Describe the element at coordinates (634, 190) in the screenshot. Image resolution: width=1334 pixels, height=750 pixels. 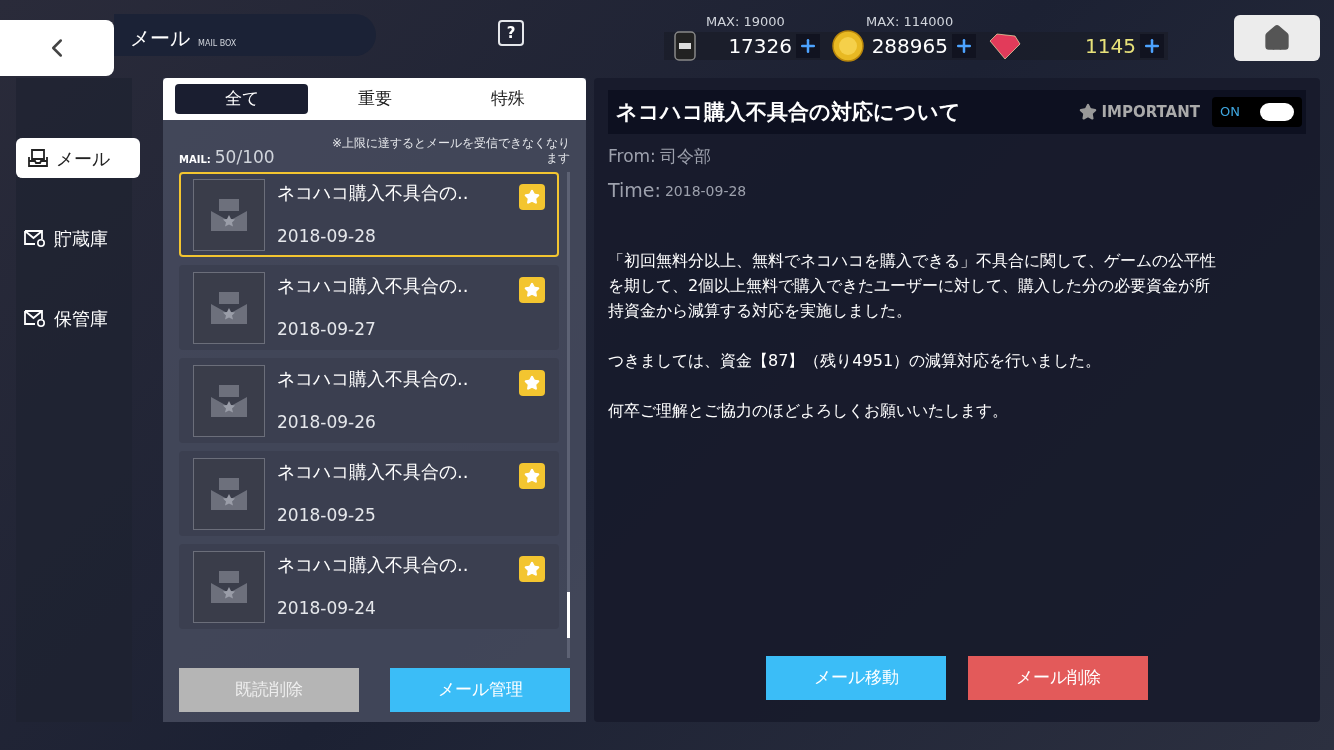
I see `time-label: Time:` at that location.